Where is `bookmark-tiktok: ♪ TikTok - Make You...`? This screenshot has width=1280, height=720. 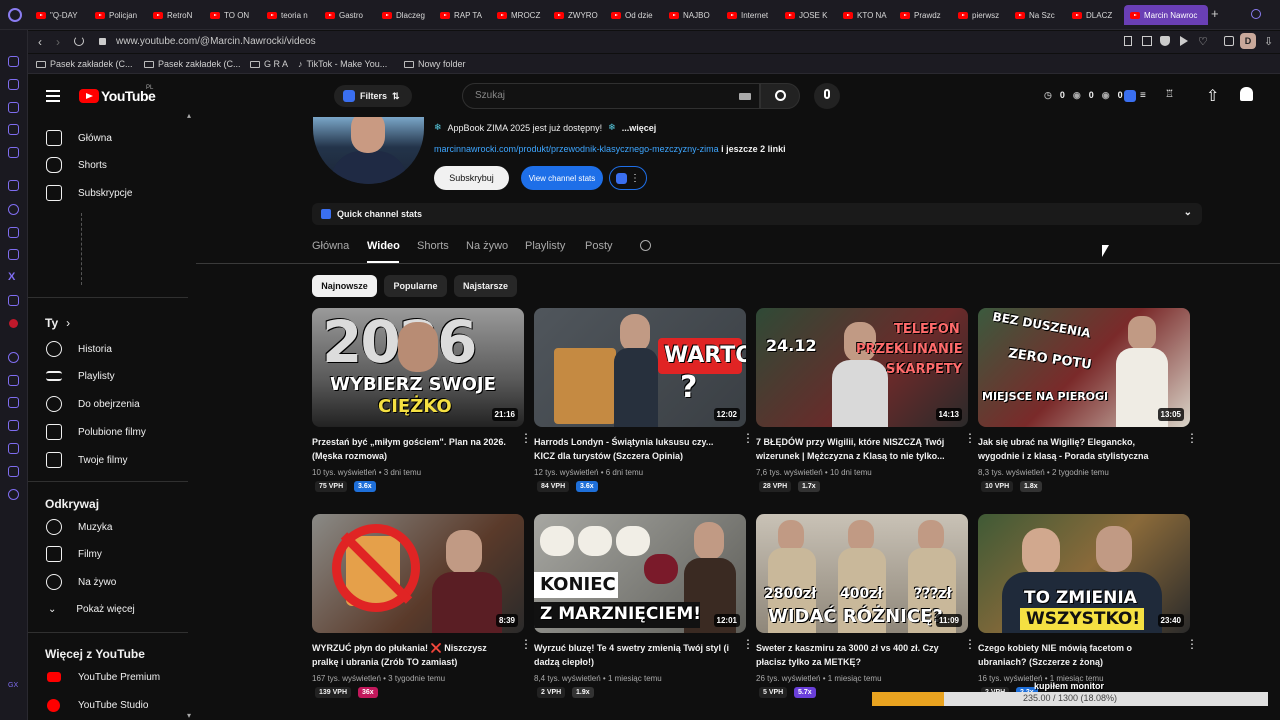 bookmark-tiktok: ♪ TikTok - Make You... is located at coordinates (342, 64).